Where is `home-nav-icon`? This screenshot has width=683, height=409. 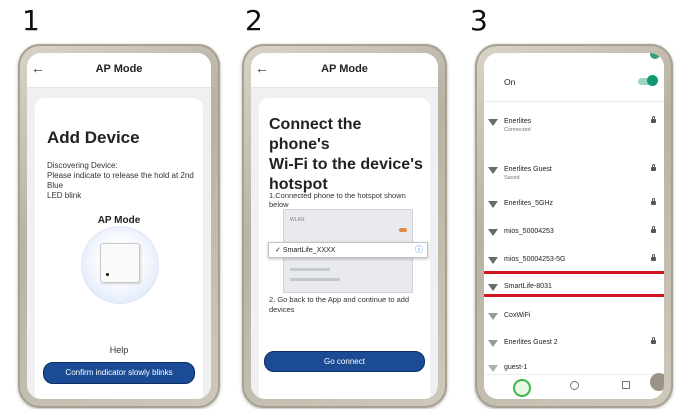
home-nav-icon is located at coordinates (574, 385).